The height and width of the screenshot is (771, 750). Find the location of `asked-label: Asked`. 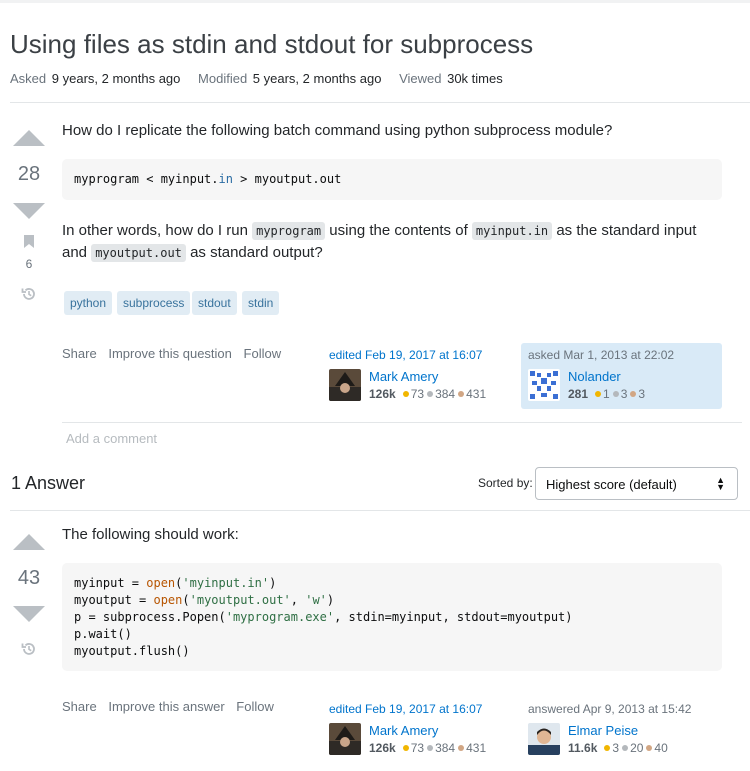

asked-label: Asked is located at coordinates (28, 78).